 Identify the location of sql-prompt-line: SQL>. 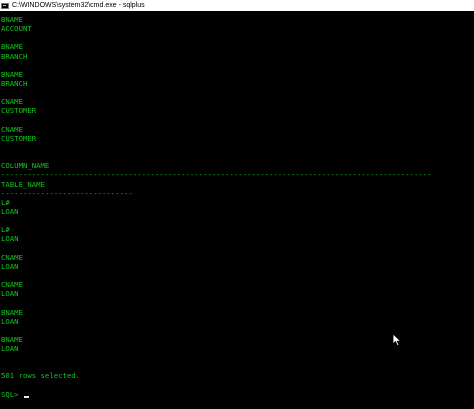
(237, 394).